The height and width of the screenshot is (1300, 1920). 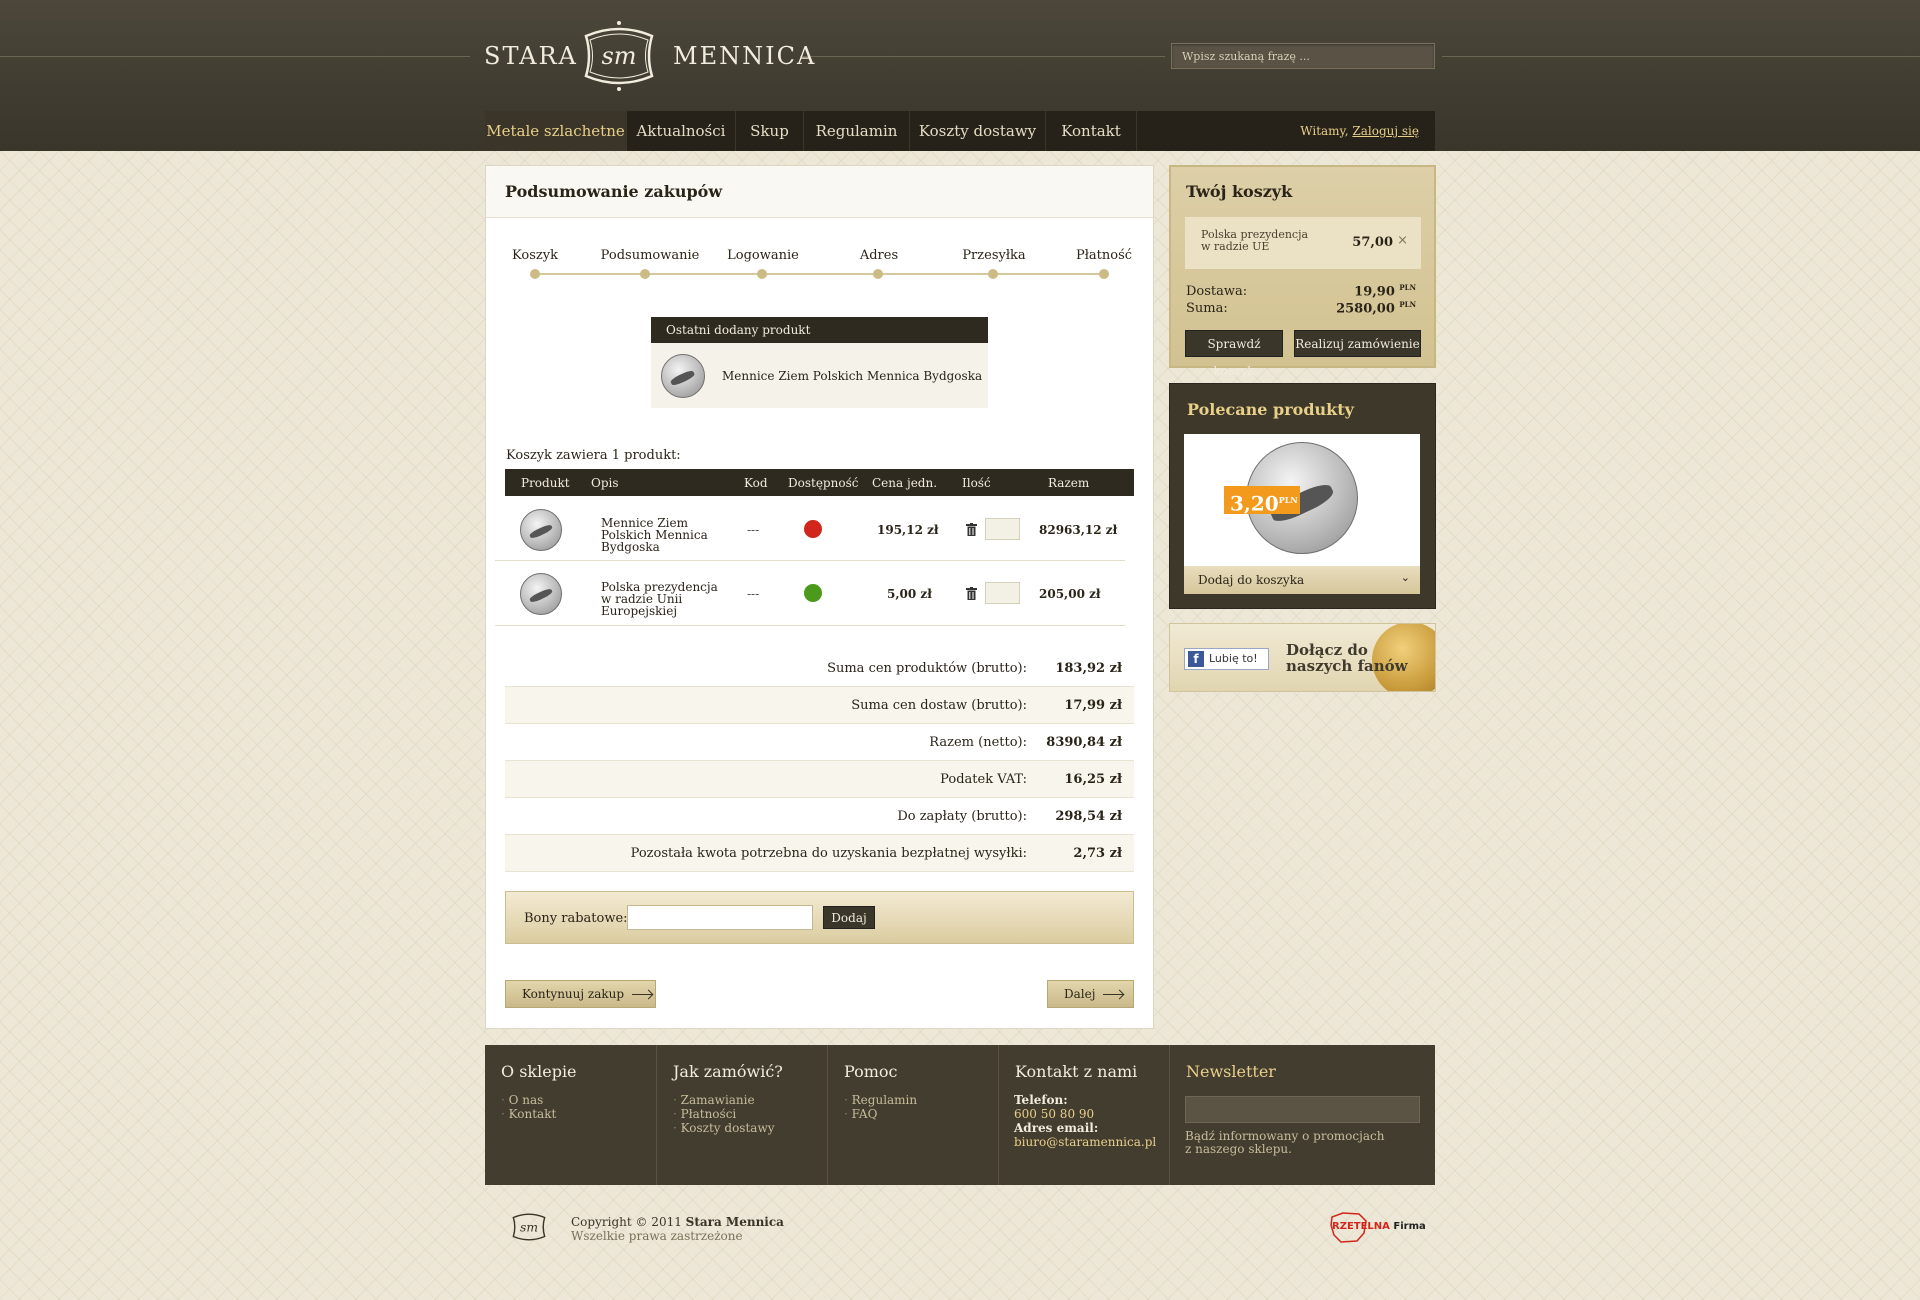 I want to click on cart-item-name: Polska prezydencja w radzie UE, so click(x=1256, y=241).